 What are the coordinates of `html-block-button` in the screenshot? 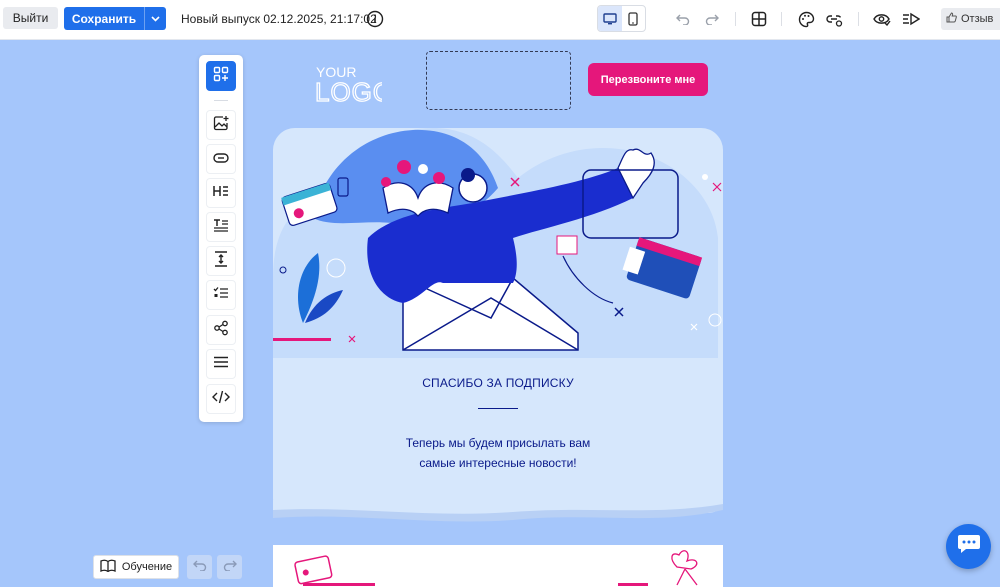 It's located at (221, 399).